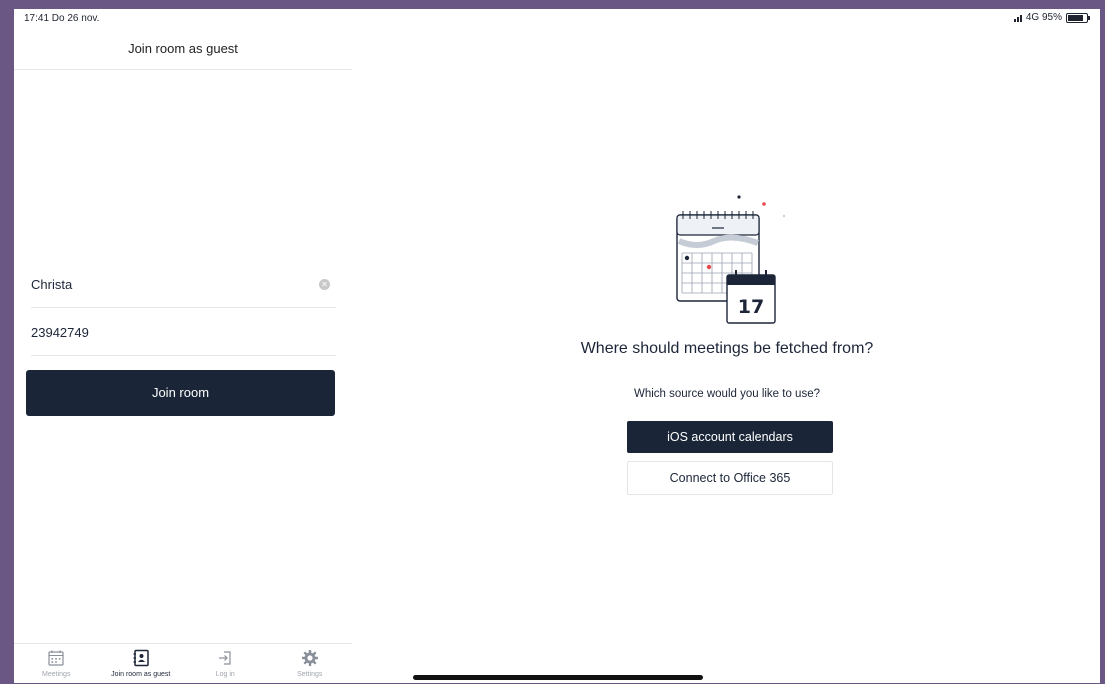 This screenshot has width=1105, height=684. Describe the element at coordinates (730, 478) in the screenshot. I see `office365-button: Connect to Office 365` at that location.